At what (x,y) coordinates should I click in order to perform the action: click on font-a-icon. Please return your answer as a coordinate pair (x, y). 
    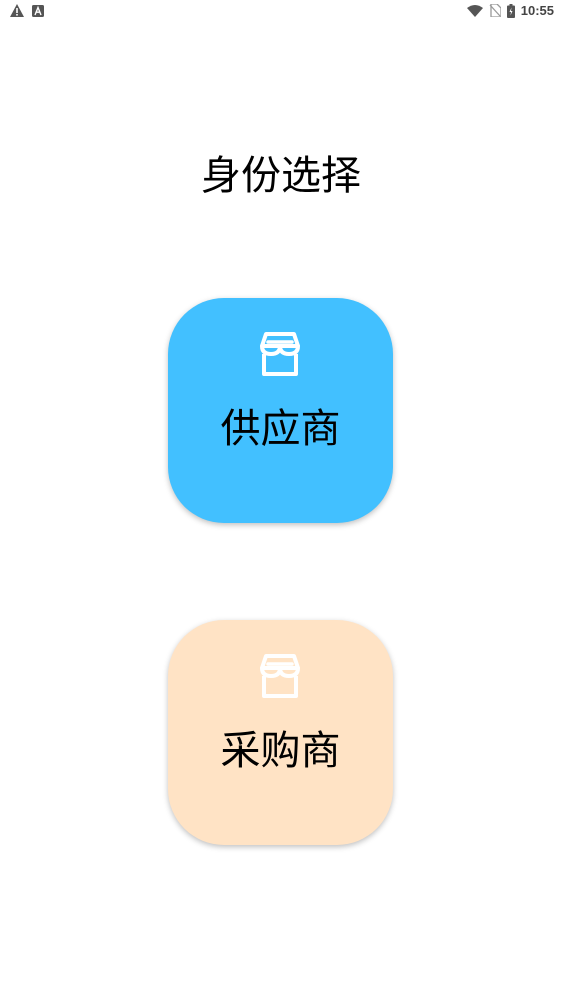
    Looking at the image, I should click on (38, 10).